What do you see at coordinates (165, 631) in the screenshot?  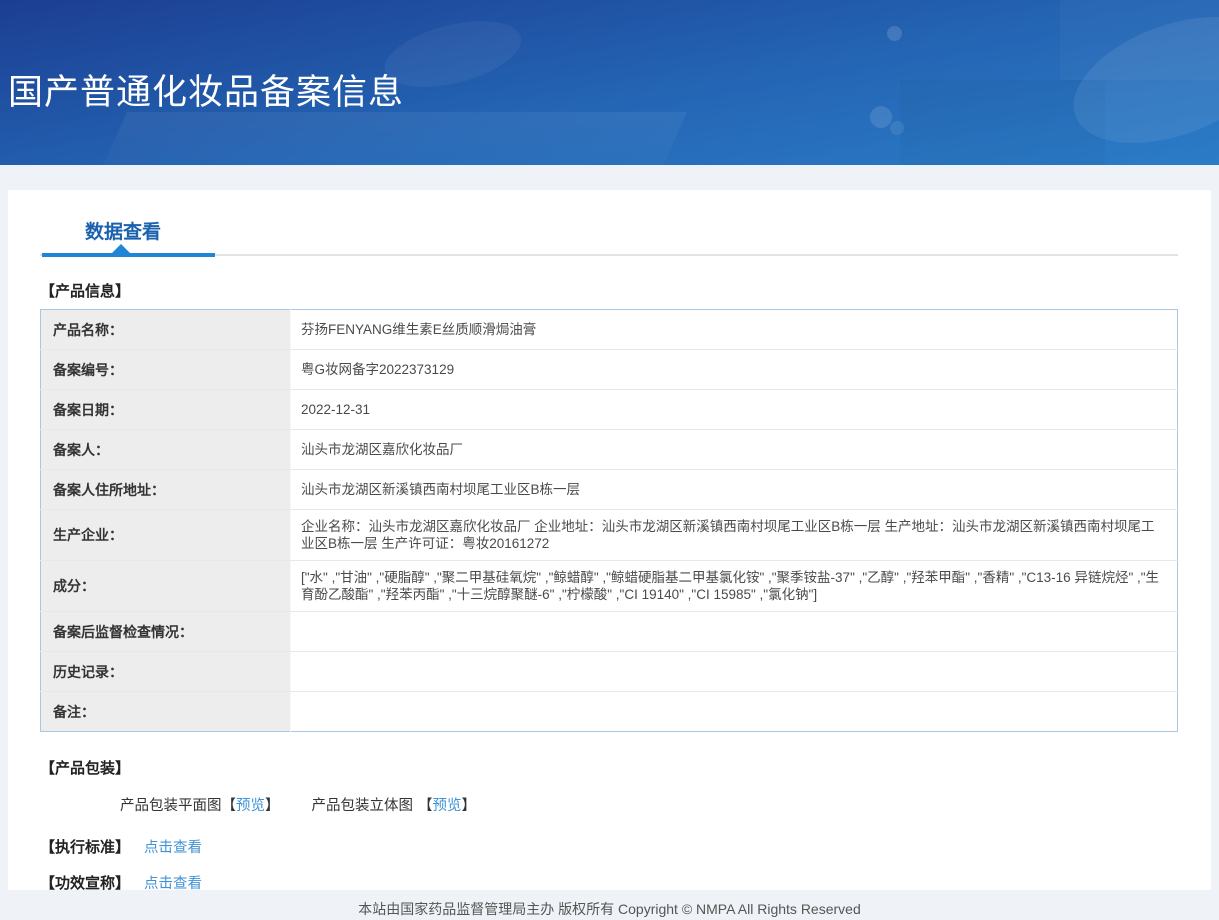 I see `row-label: 备案后监督检查情况：` at bounding box center [165, 631].